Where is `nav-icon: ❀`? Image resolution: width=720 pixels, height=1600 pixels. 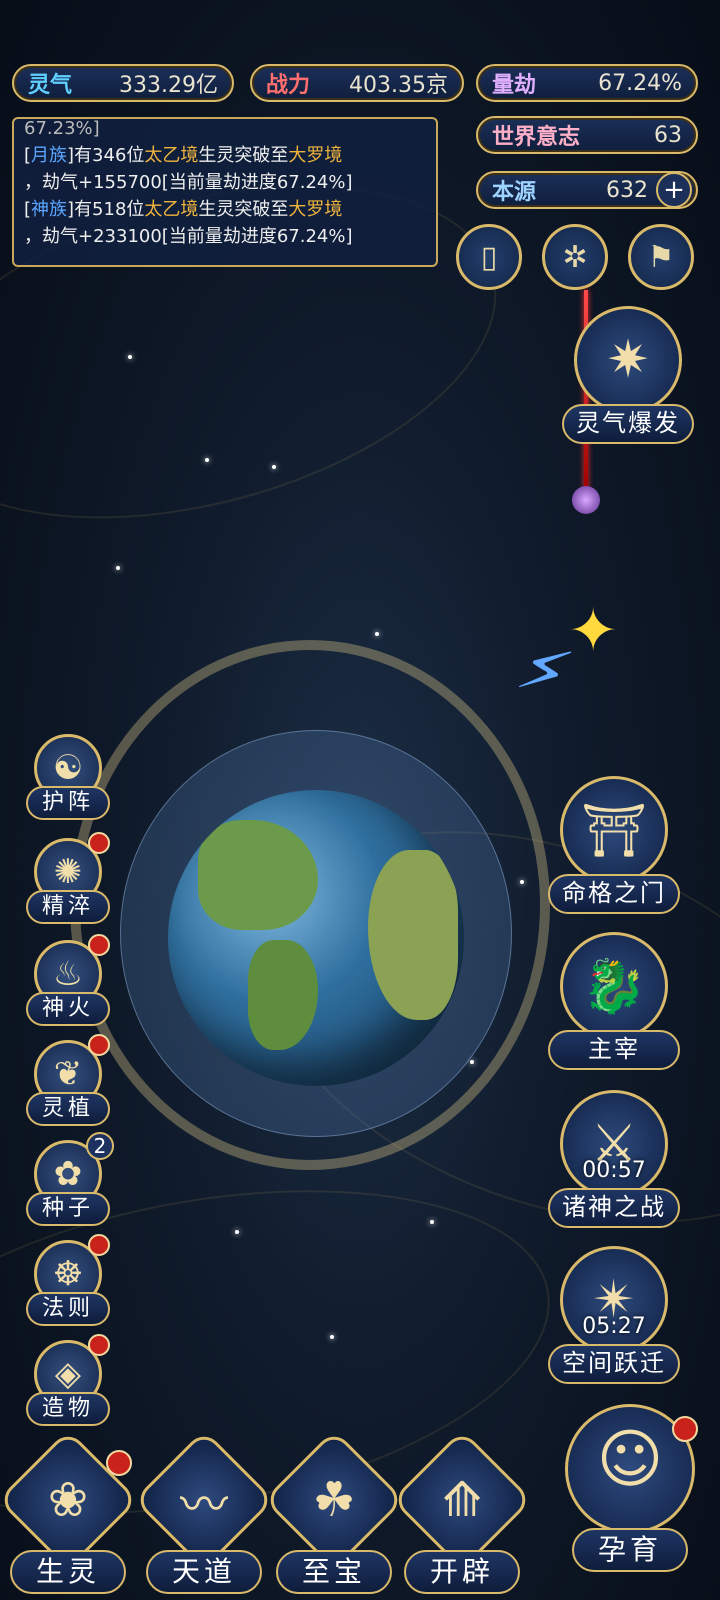
nav-icon: ❀ is located at coordinates (68, 1500).